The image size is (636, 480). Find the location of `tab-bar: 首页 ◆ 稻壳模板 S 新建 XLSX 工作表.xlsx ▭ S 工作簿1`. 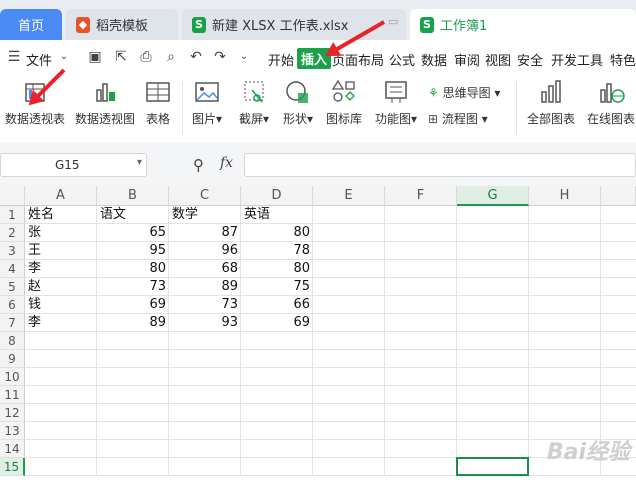

tab-bar: 首页 ◆ 稻壳模板 S 新建 XLSX 工作表.xlsx ▭ S 工作簿1 is located at coordinates (318, 20).